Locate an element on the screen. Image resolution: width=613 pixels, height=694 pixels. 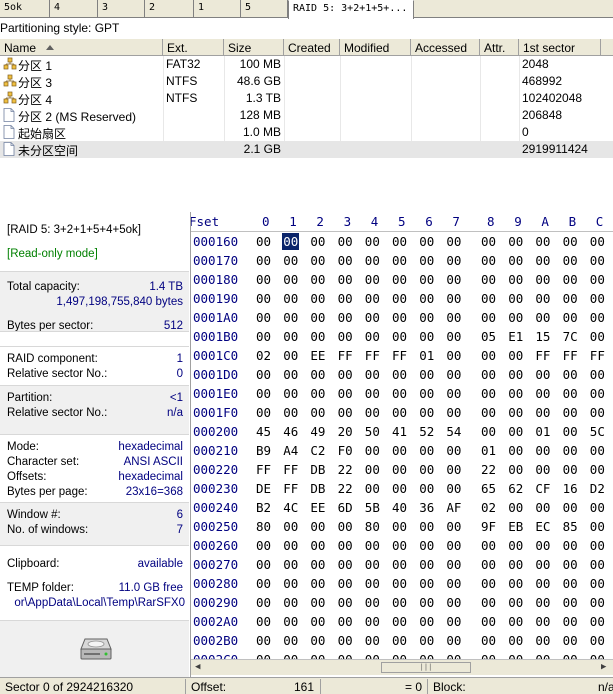
charset-value: ANSI ASCII is located at coordinates (153, 462).